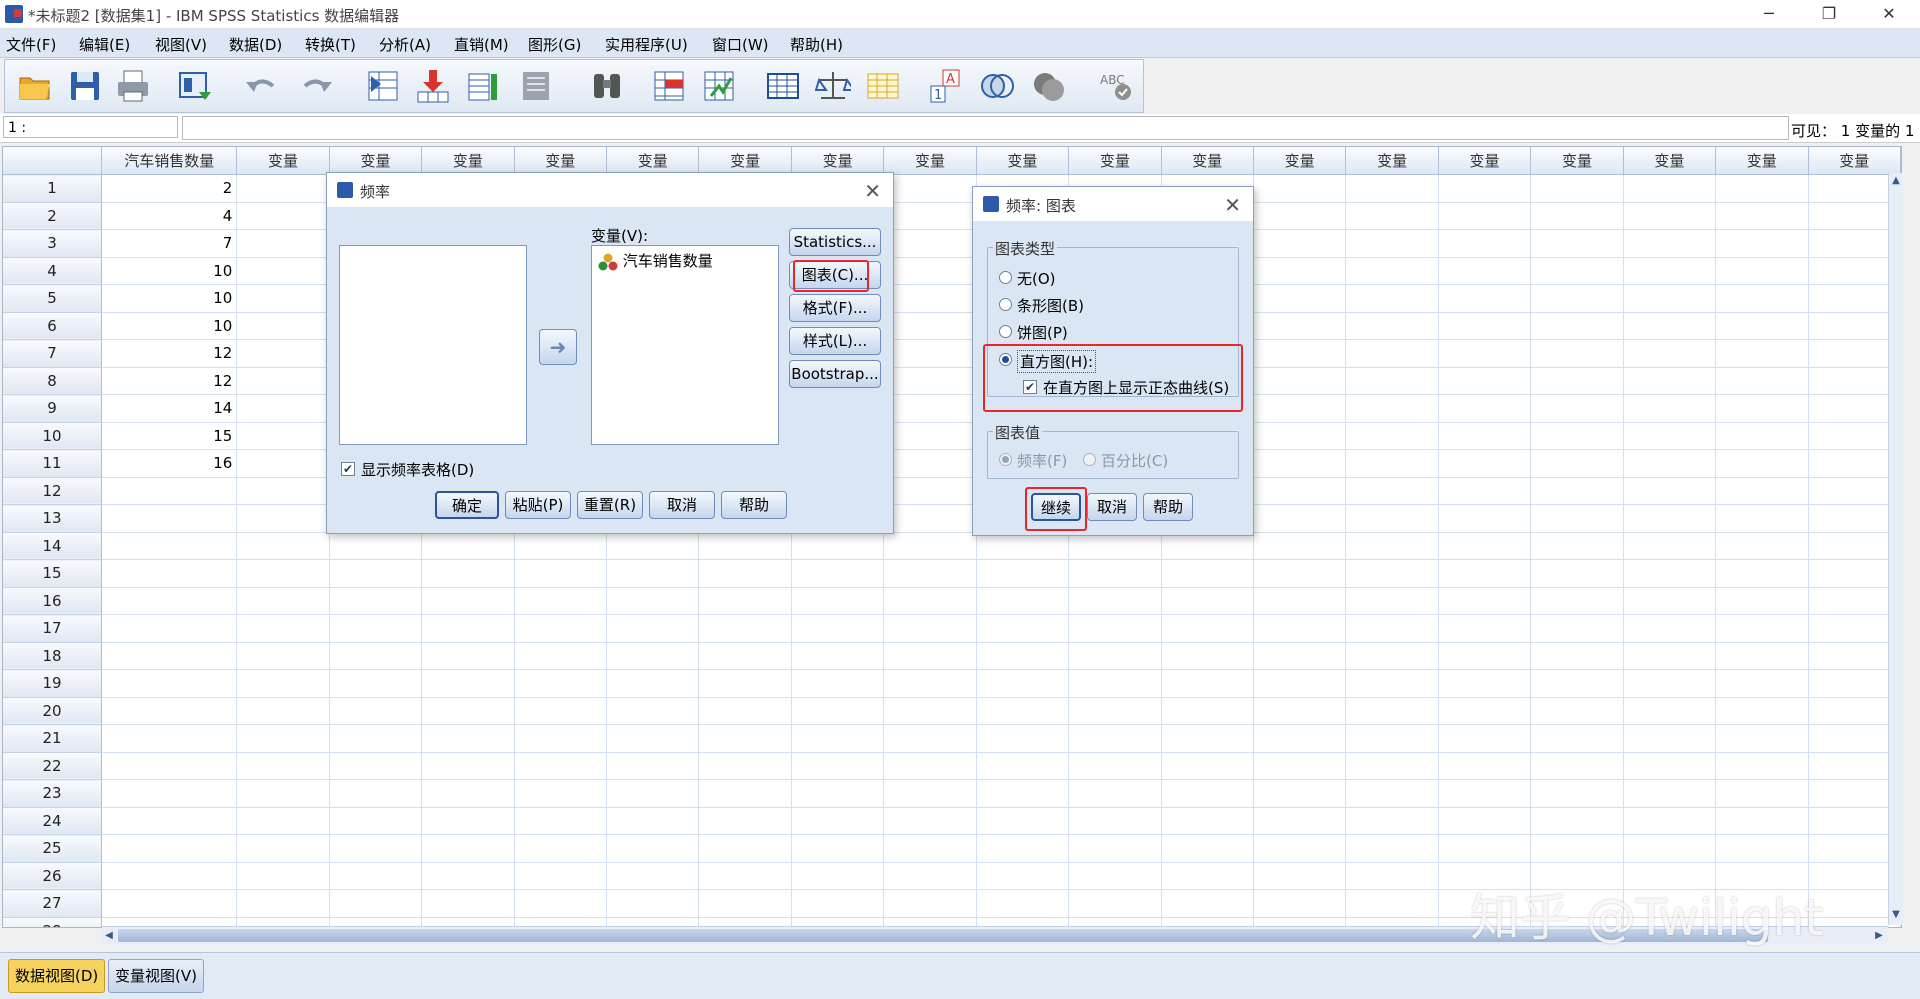 Image resolution: width=1920 pixels, height=999 pixels. Describe the element at coordinates (169, 381) in the screenshot. I see `data-cell: 12` at that location.